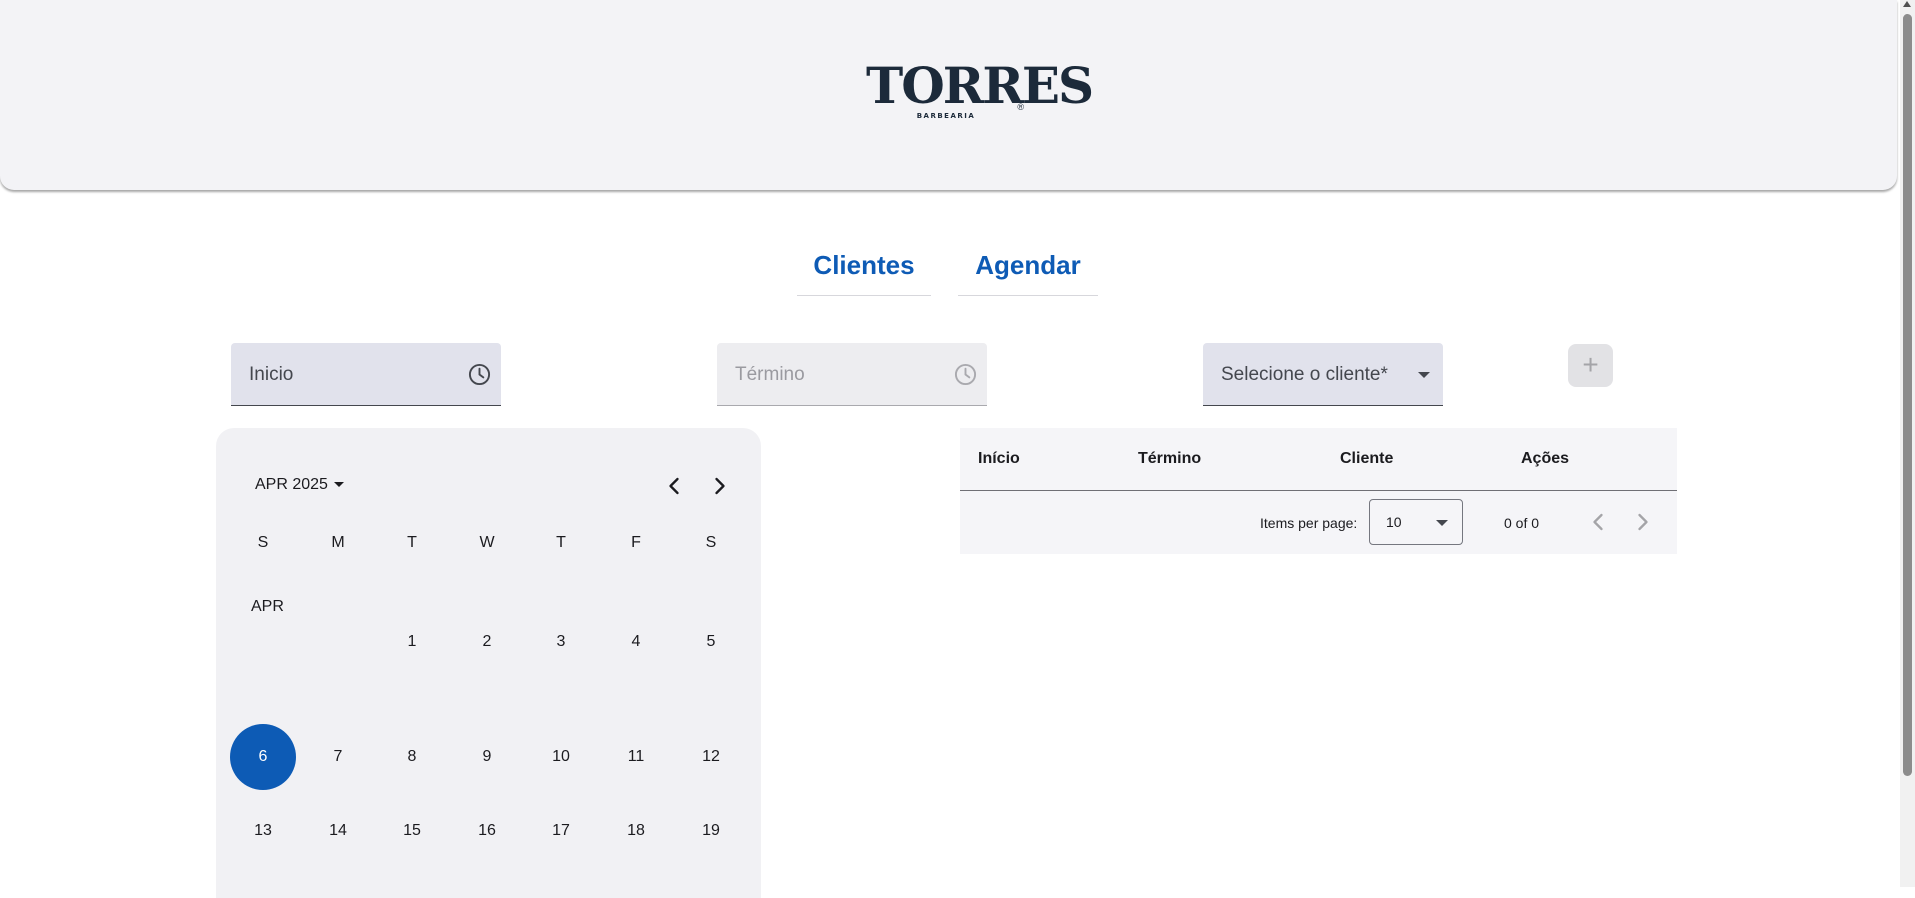 This screenshot has height=898, width=1915. What do you see at coordinates (1598, 522) in the screenshot?
I see `previous-page-button` at bounding box center [1598, 522].